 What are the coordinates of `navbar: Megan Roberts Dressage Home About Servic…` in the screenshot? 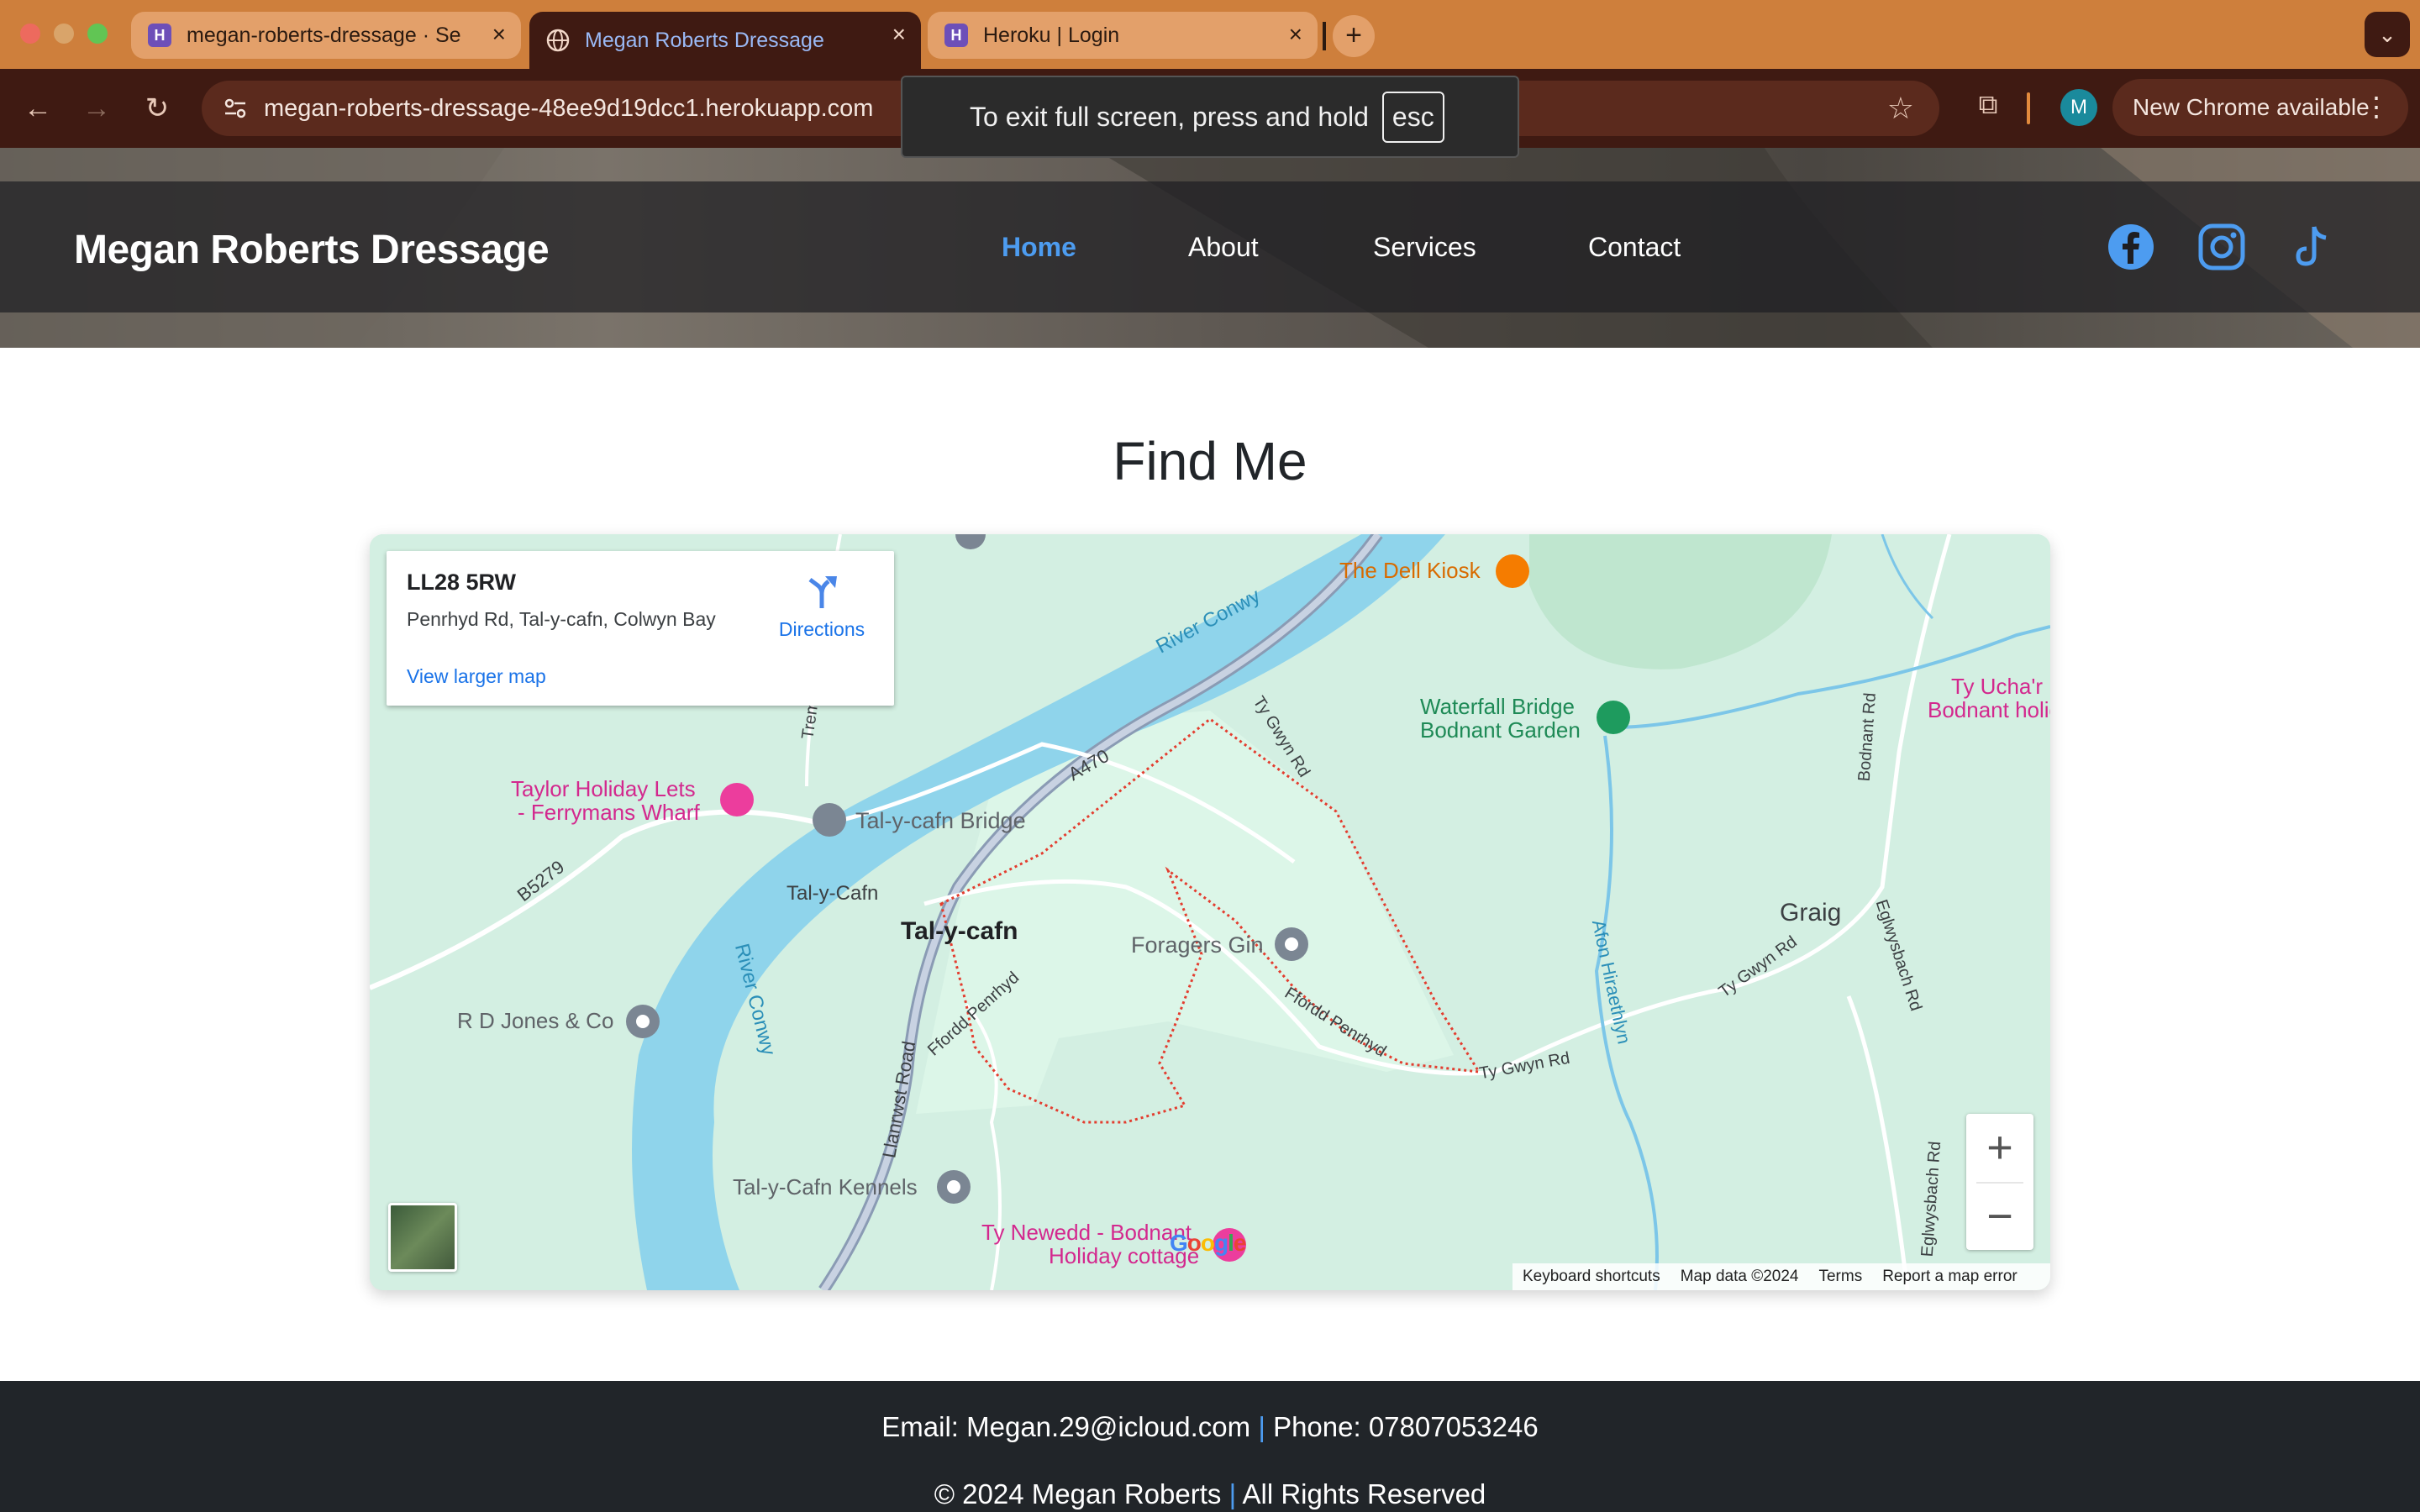 It's located at (1210, 246).